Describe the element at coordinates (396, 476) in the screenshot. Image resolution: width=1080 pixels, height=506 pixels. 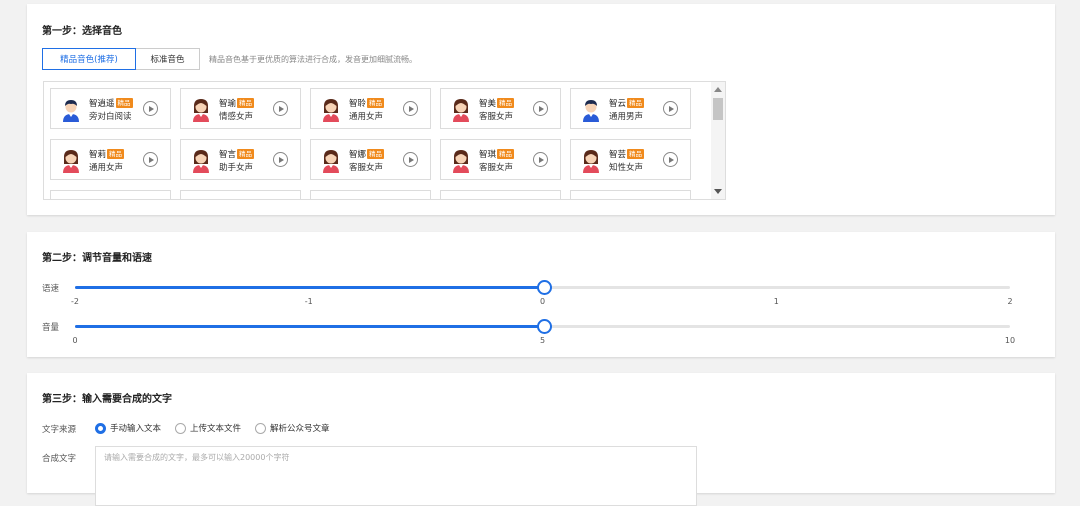
I see `synthesis-text-input` at that location.